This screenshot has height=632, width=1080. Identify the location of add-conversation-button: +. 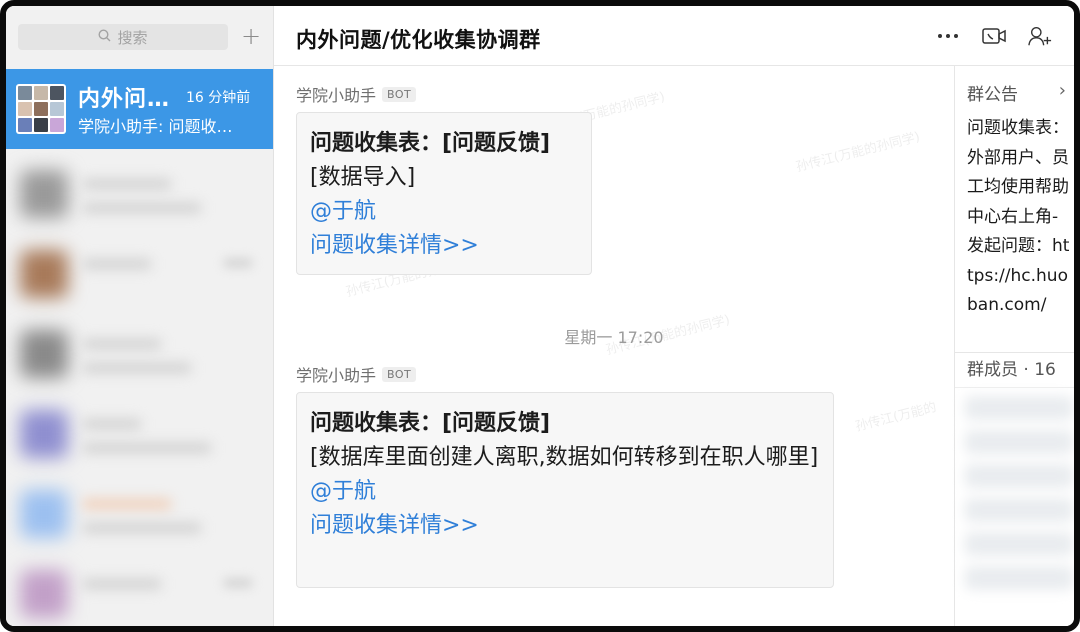
(251, 36).